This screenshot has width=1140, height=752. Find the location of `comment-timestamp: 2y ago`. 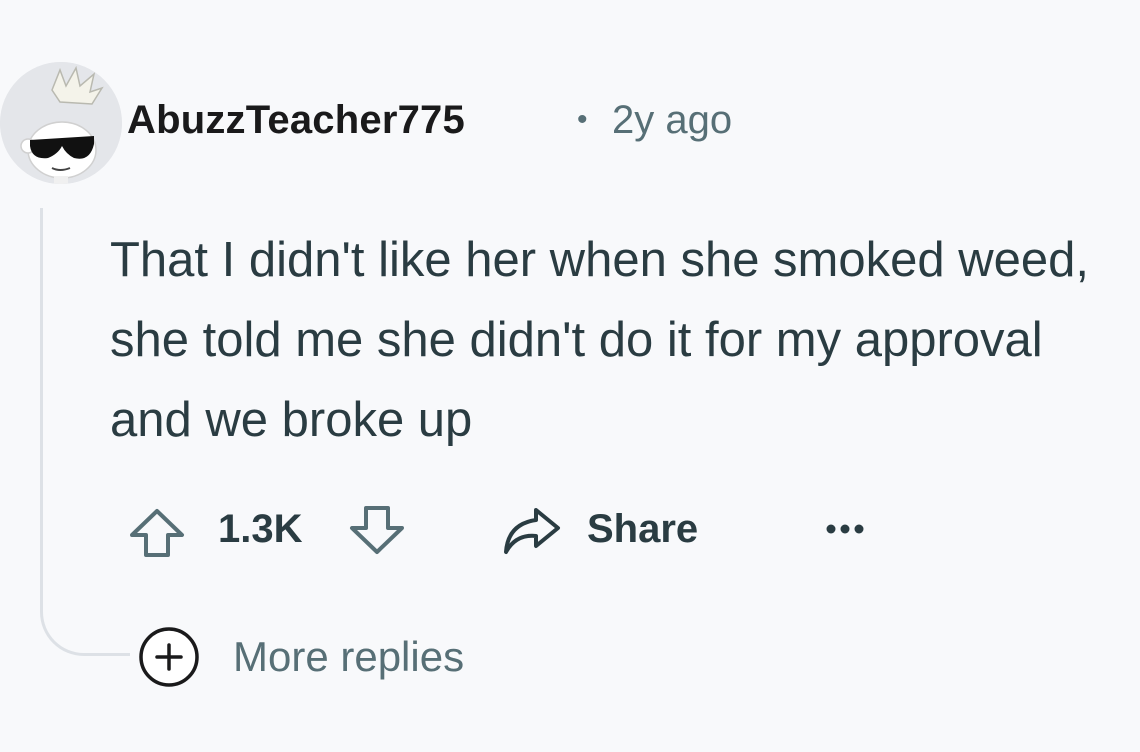

comment-timestamp: 2y ago is located at coordinates (672, 120).